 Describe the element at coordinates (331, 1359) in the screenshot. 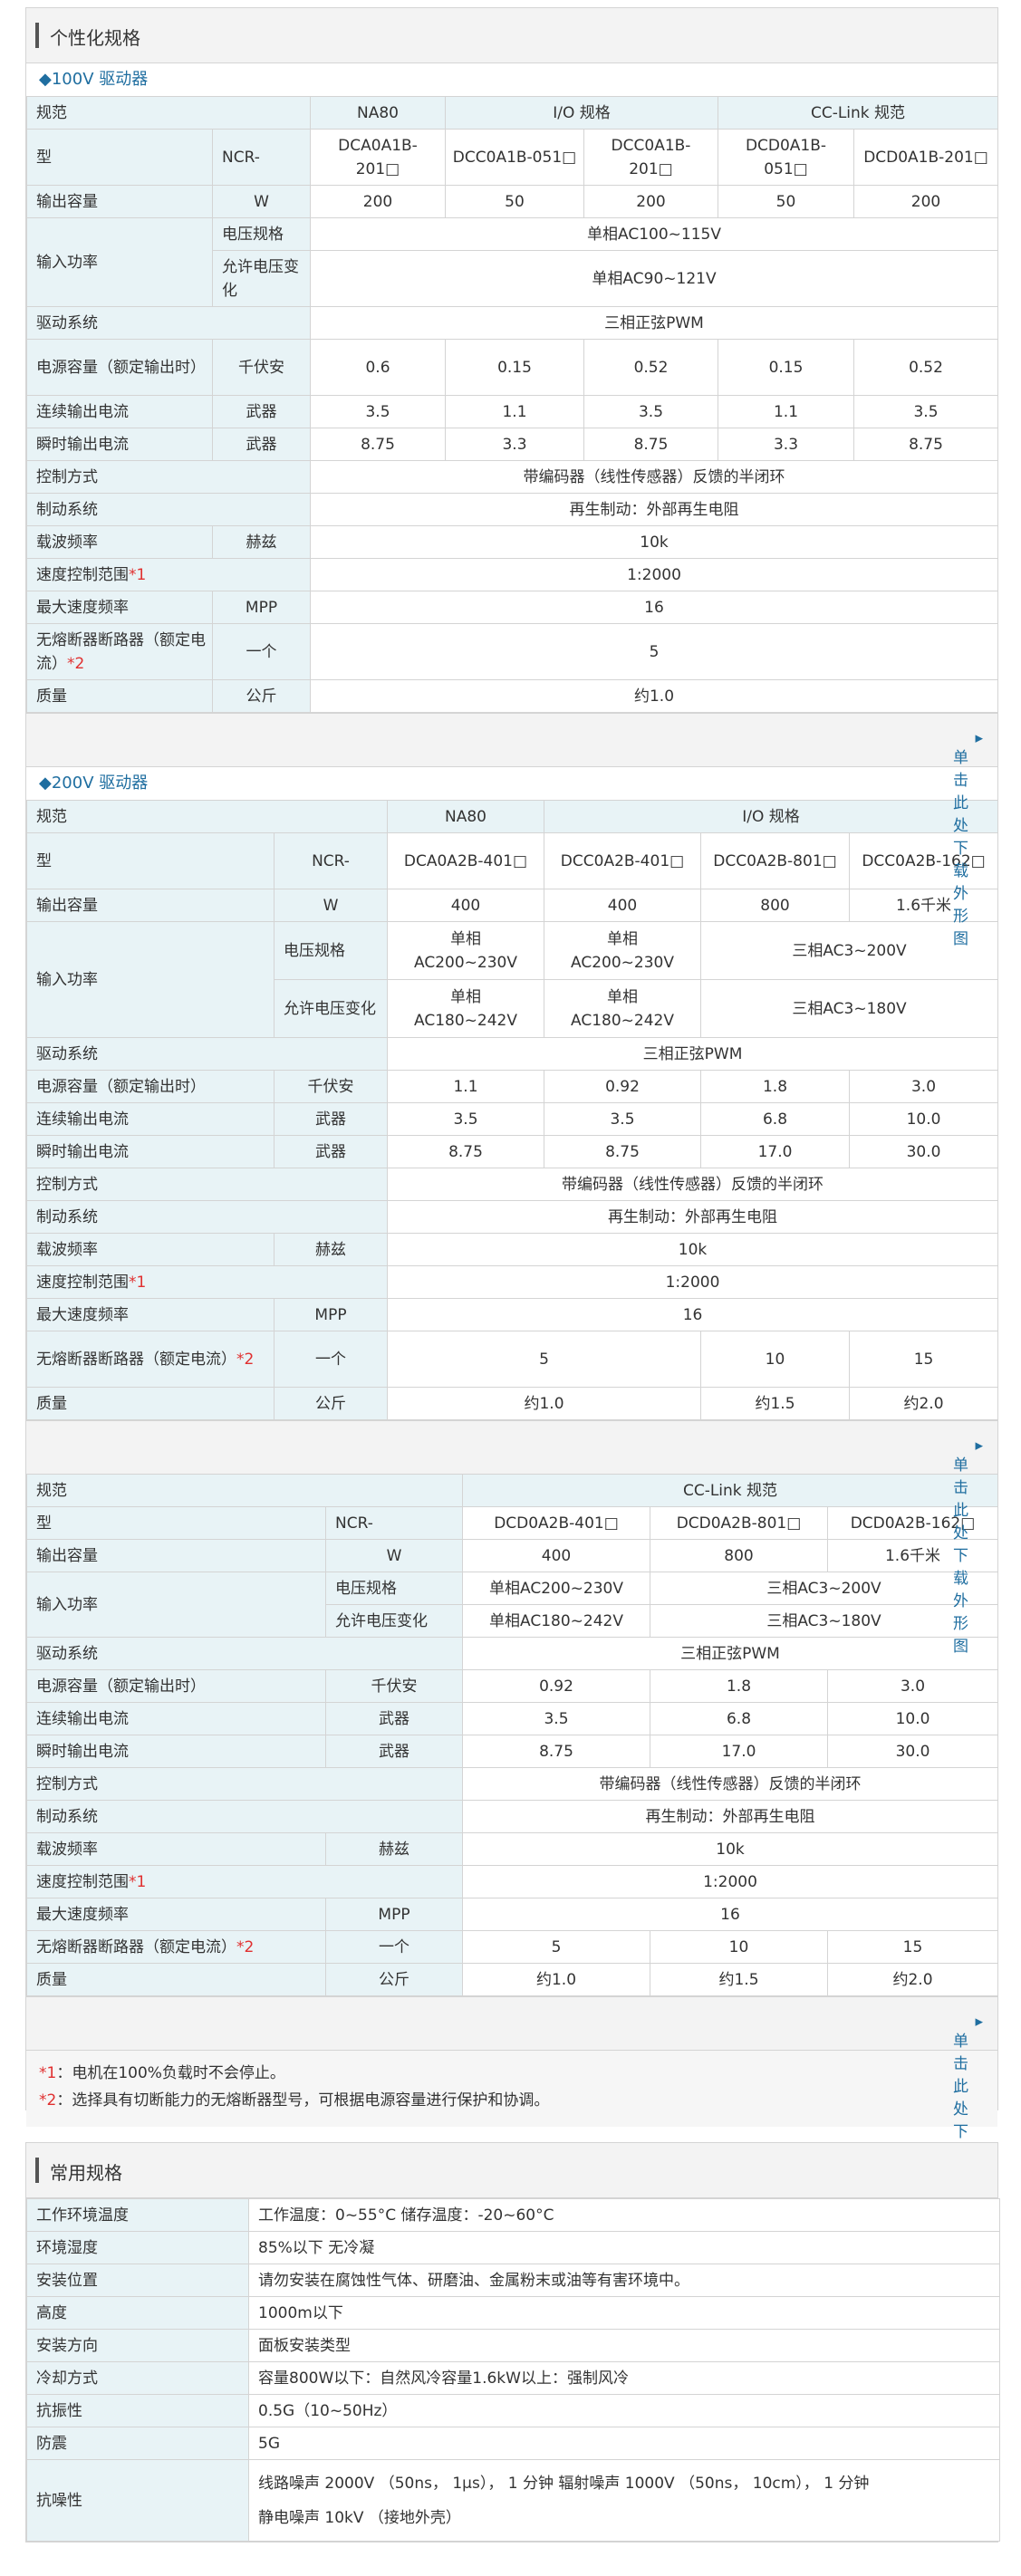

I see `unit-label: 一个` at that location.